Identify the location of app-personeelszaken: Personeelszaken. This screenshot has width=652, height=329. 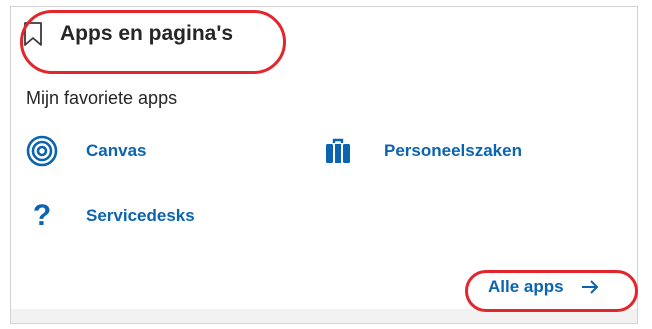
(422, 151).